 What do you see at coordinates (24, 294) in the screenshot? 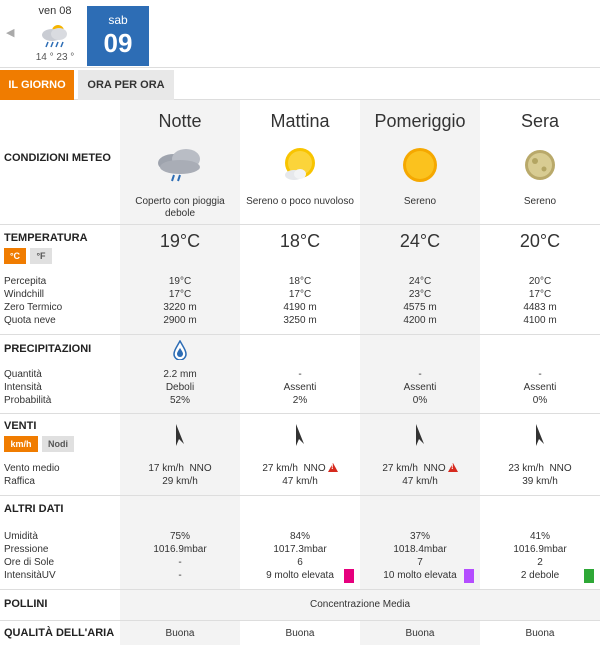
I see `label-windchill: Windchill` at bounding box center [24, 294].